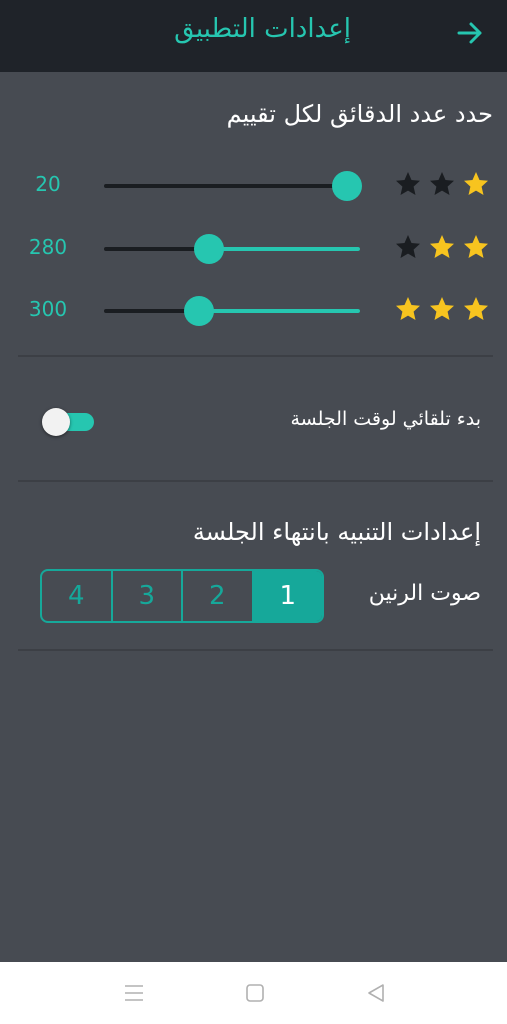 This screenshot has width=507, height=1024. What do you see at coordinates (77, 596) in the screenshot?
I see `ringtone-option-4: 4` at bounding box center [77, 596].